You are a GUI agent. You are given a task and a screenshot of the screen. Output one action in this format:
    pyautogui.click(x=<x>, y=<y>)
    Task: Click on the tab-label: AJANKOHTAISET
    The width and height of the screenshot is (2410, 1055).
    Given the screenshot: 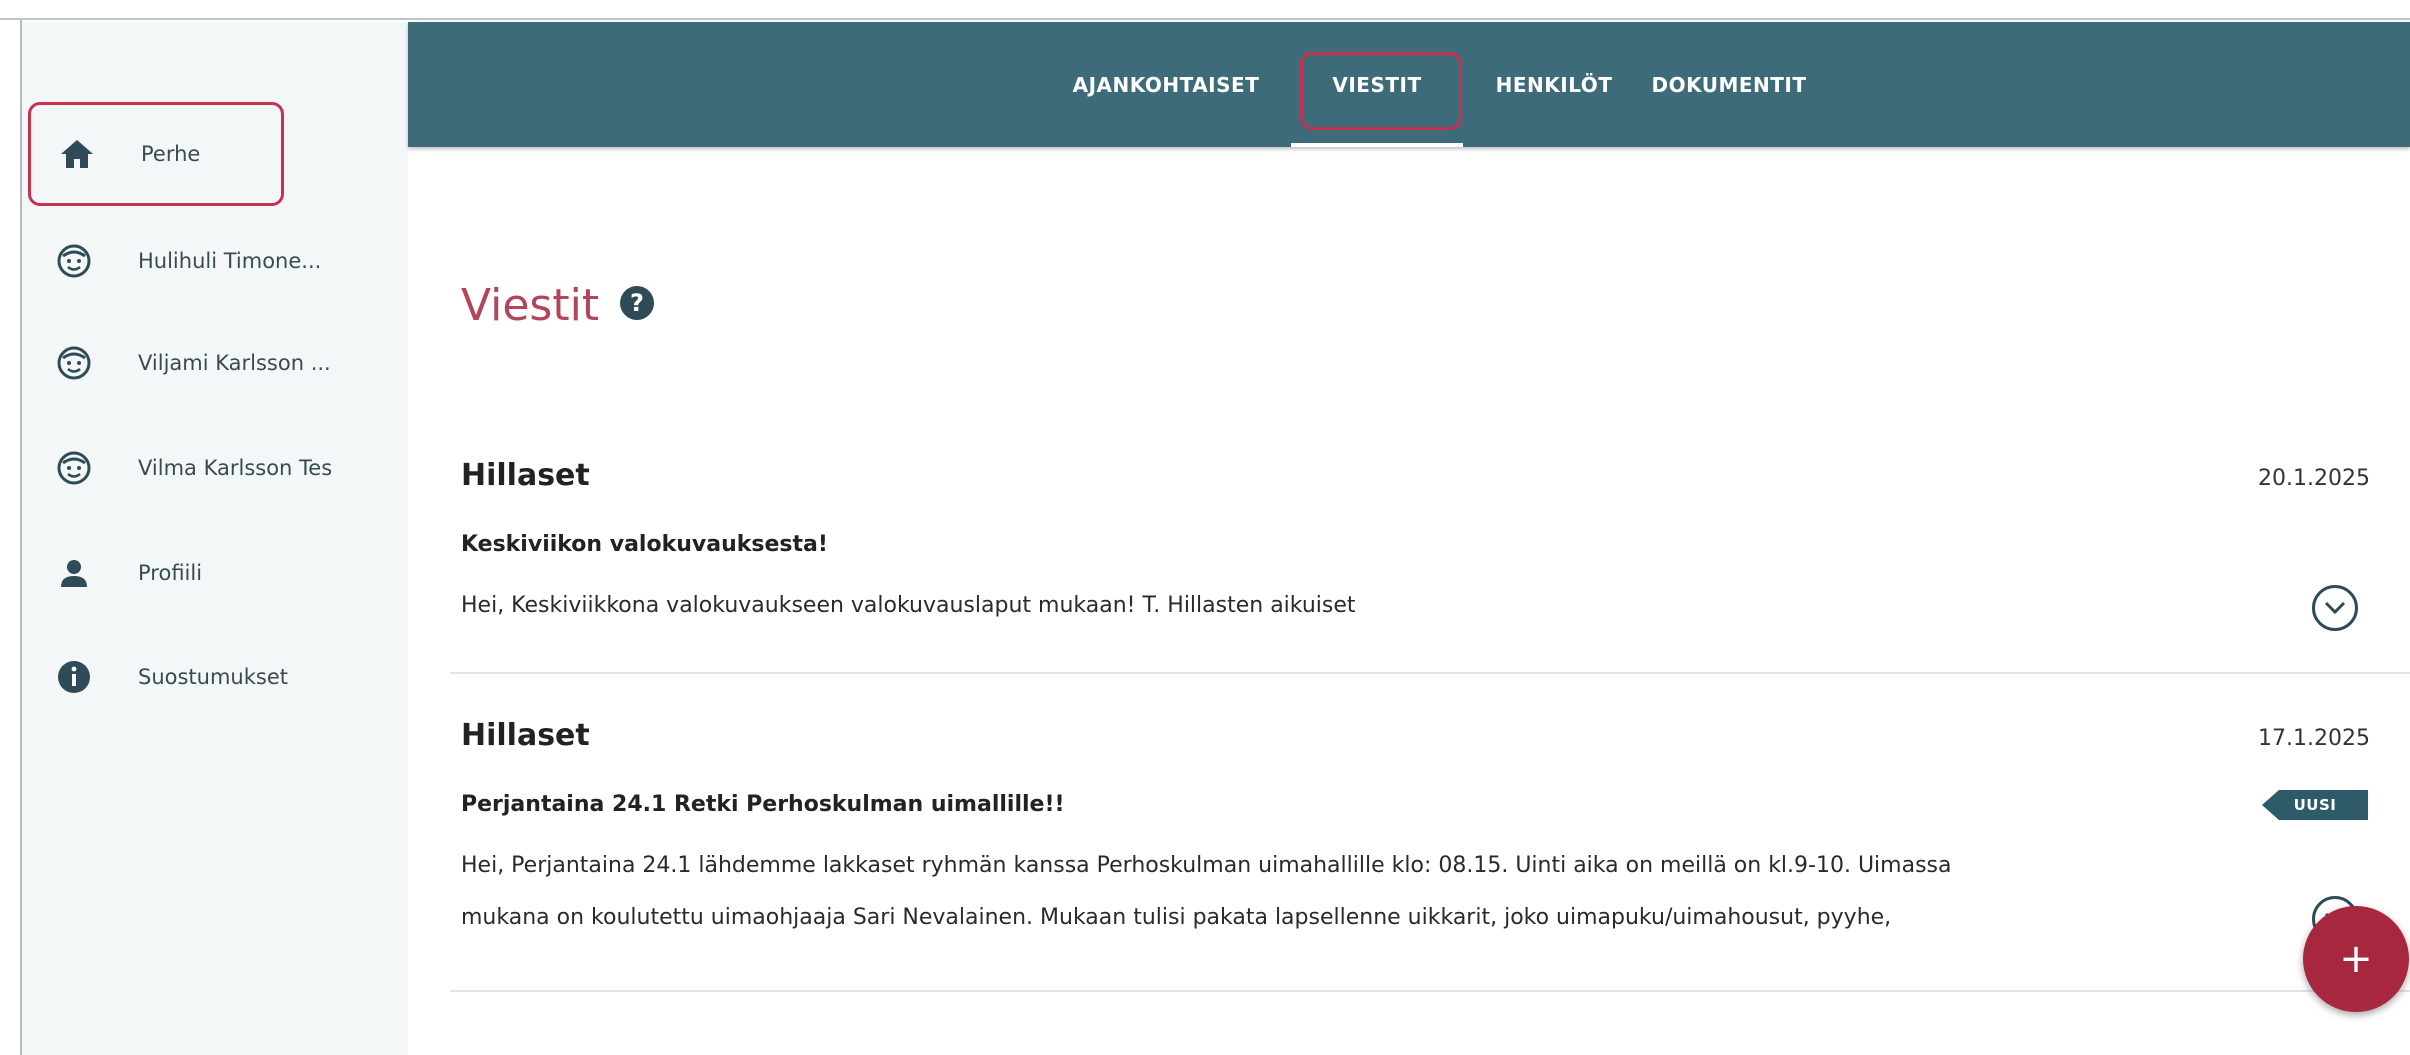 What is the action you would take?
    pyautogui.click(x=1166, y=84)
    